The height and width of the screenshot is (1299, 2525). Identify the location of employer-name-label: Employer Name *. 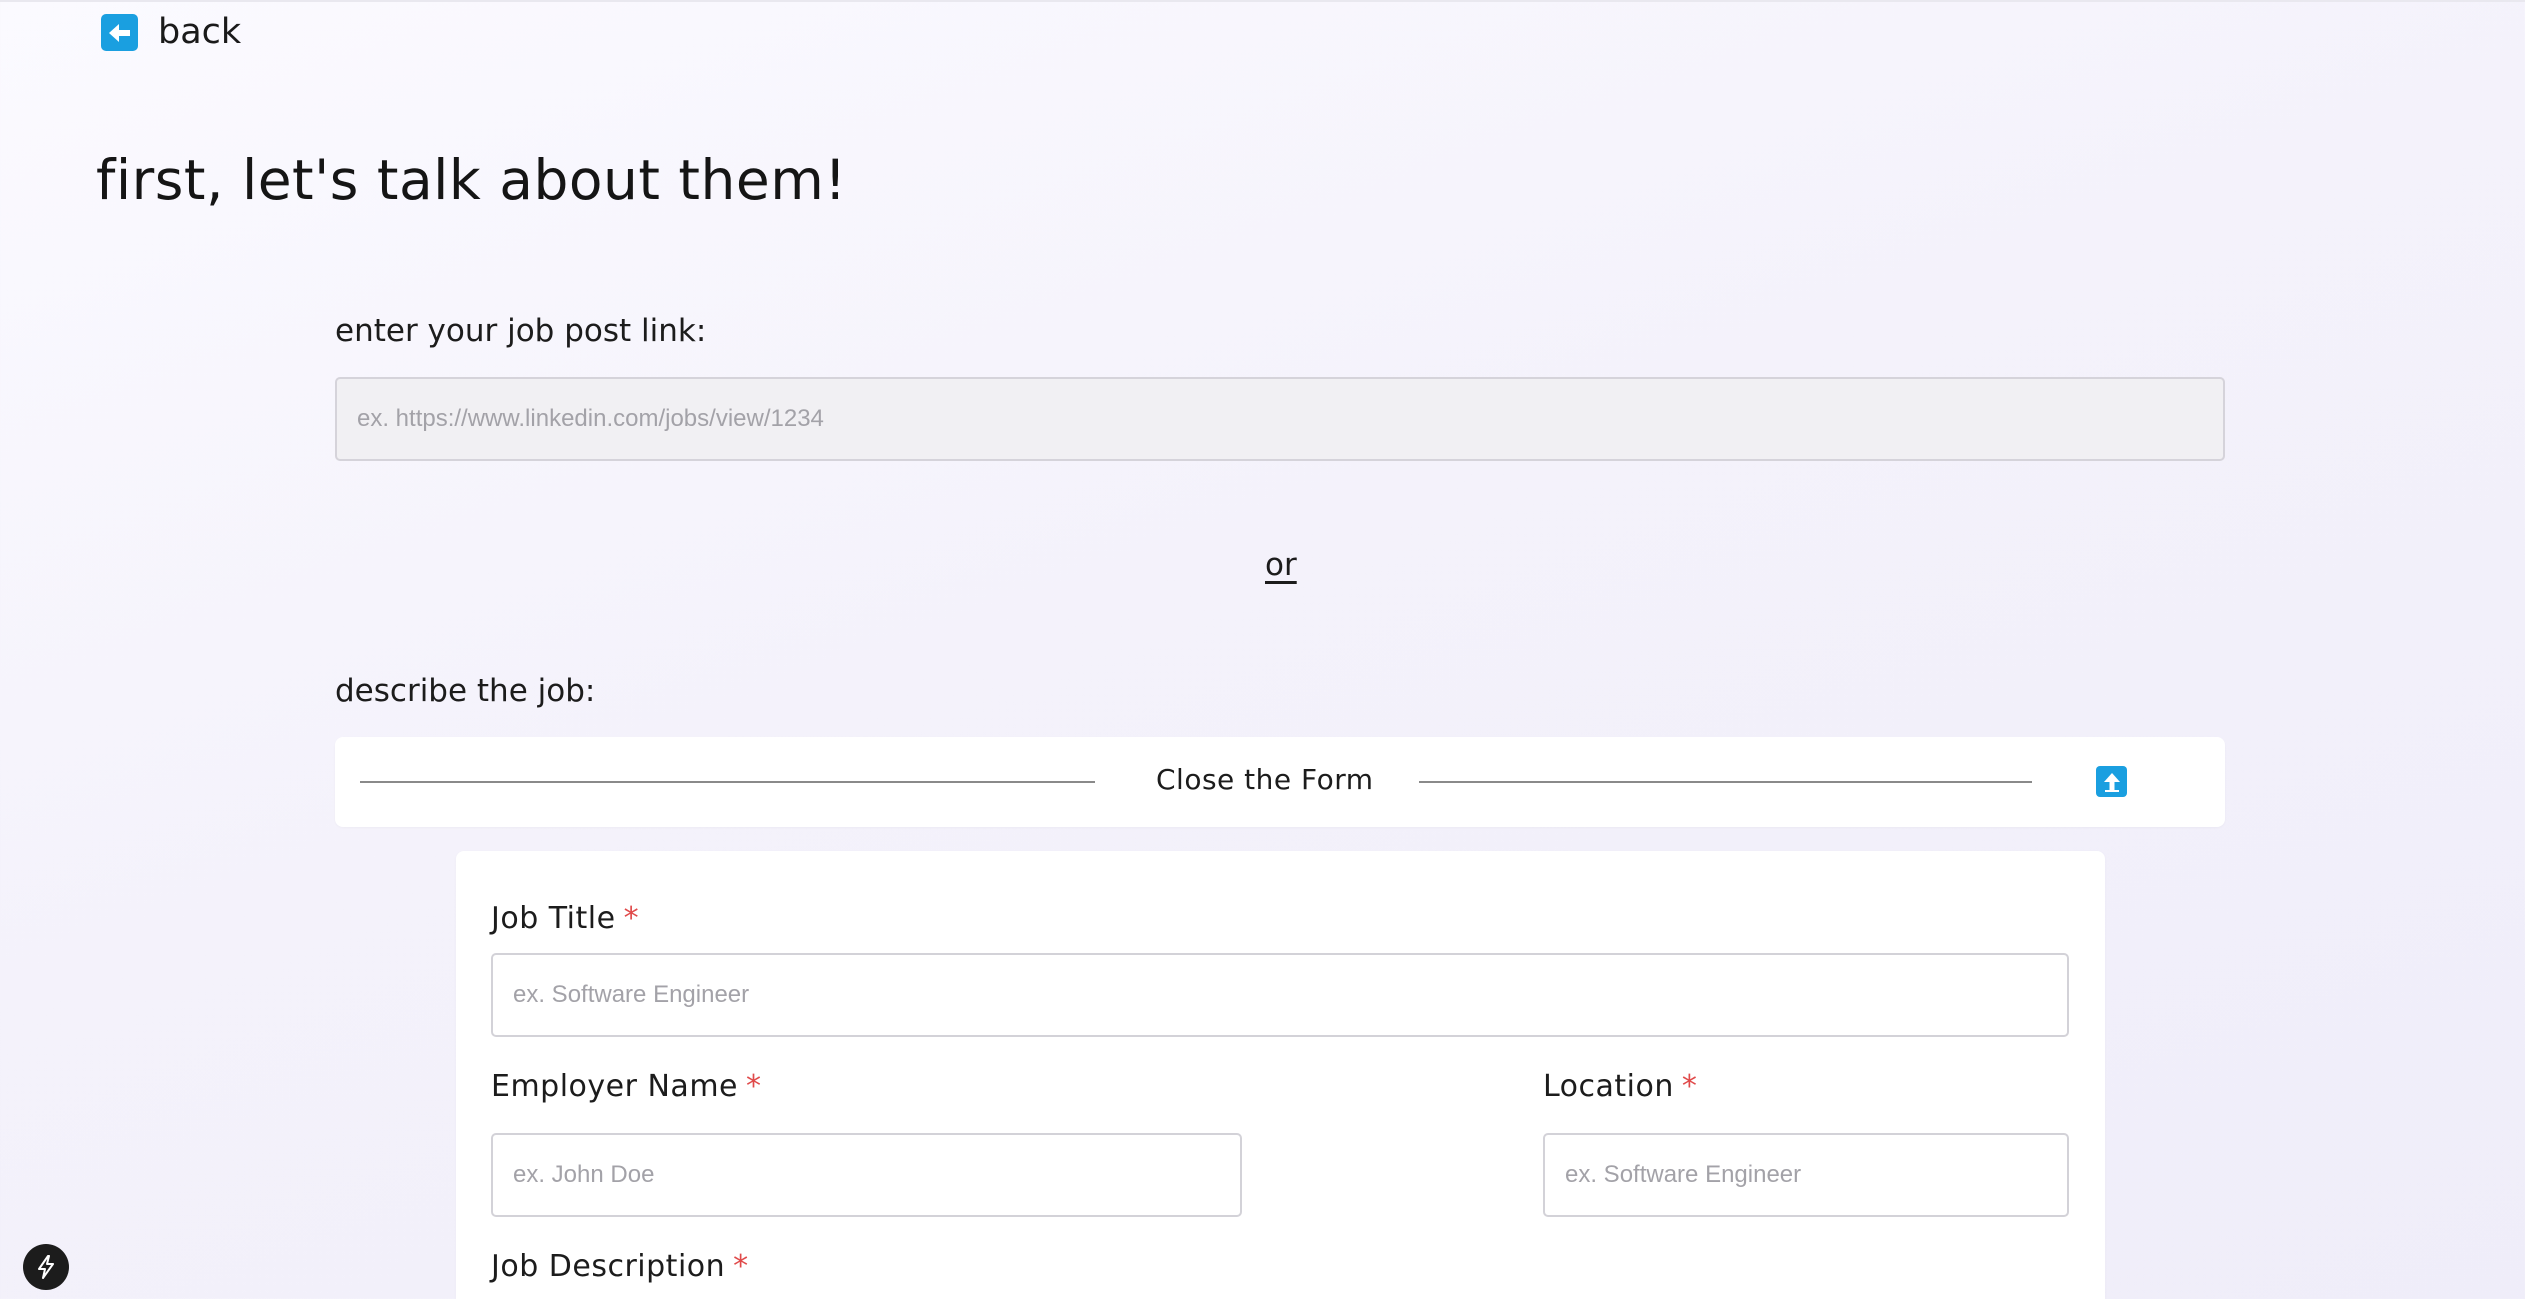
(626, 1086).